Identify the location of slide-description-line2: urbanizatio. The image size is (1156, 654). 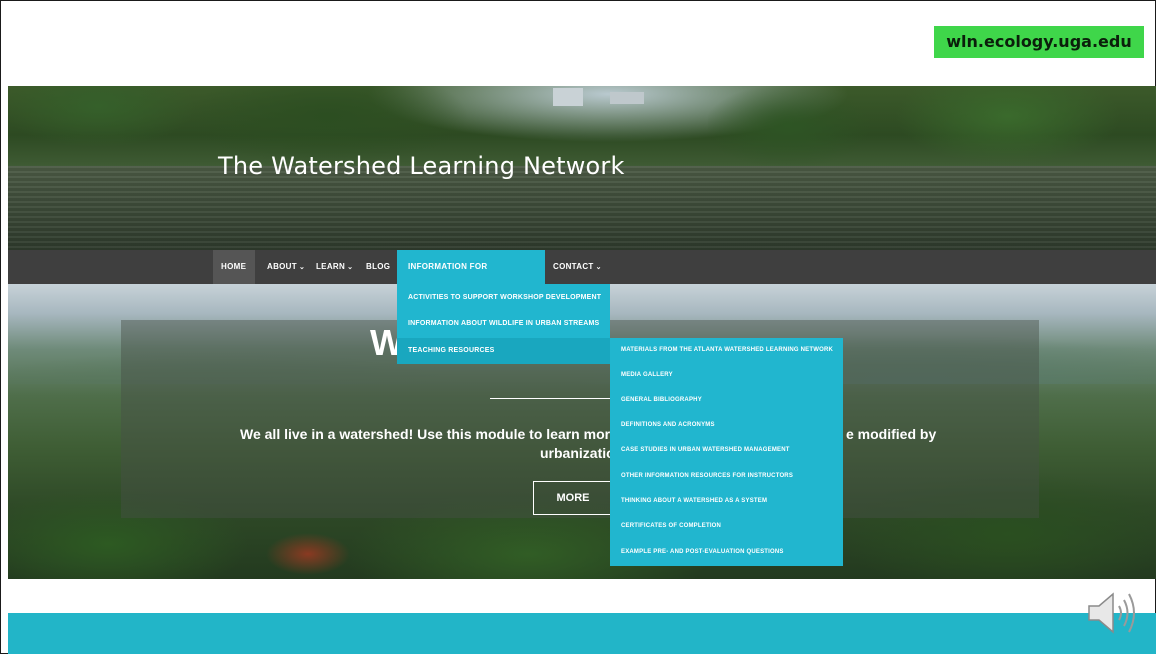
(577, 453).